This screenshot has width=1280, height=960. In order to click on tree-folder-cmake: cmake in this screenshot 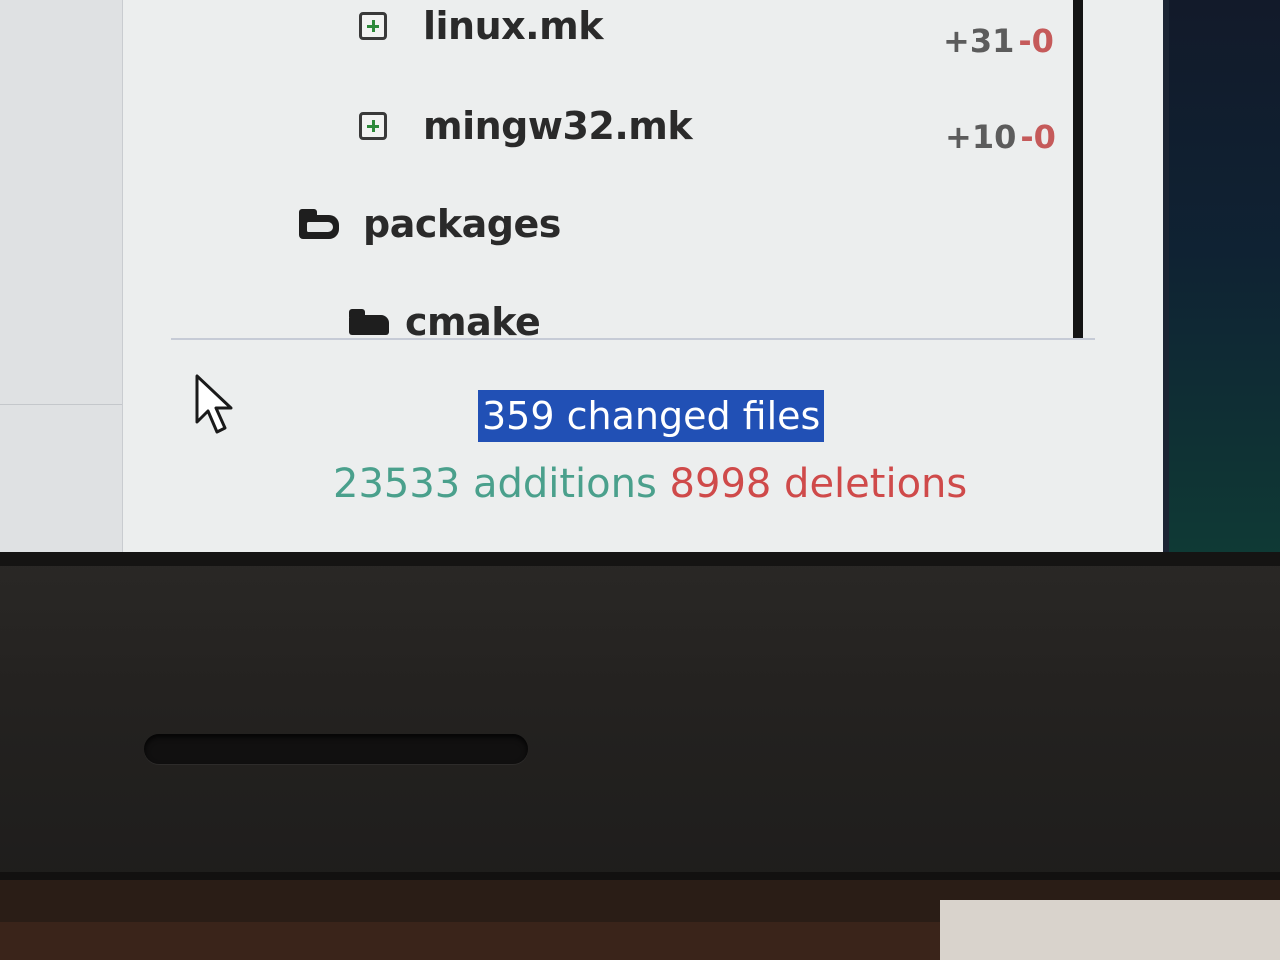, I will do `click(445, 319)`.